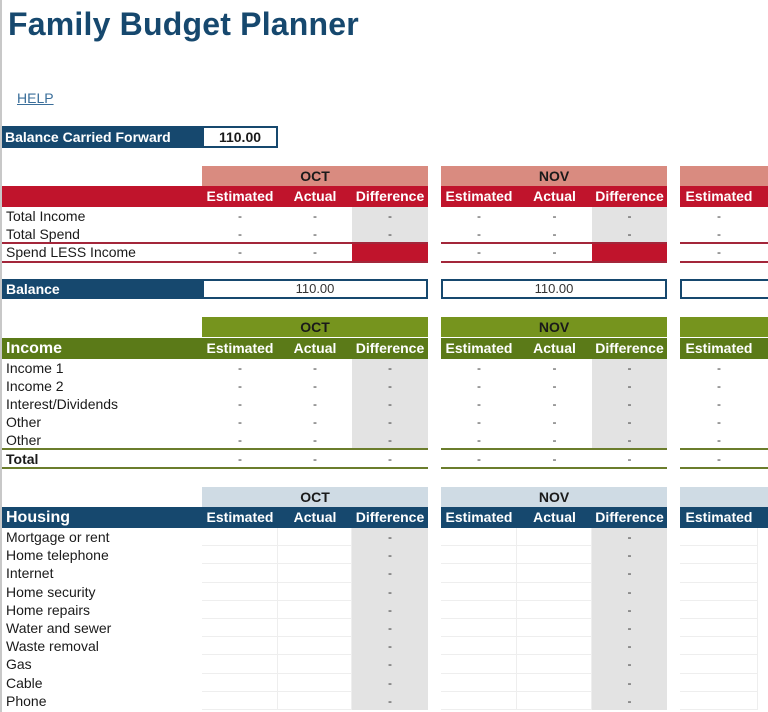 The width and height of the screenshot is (768, 712). I want to click on income-total-estimated: -, so click(479, 459).